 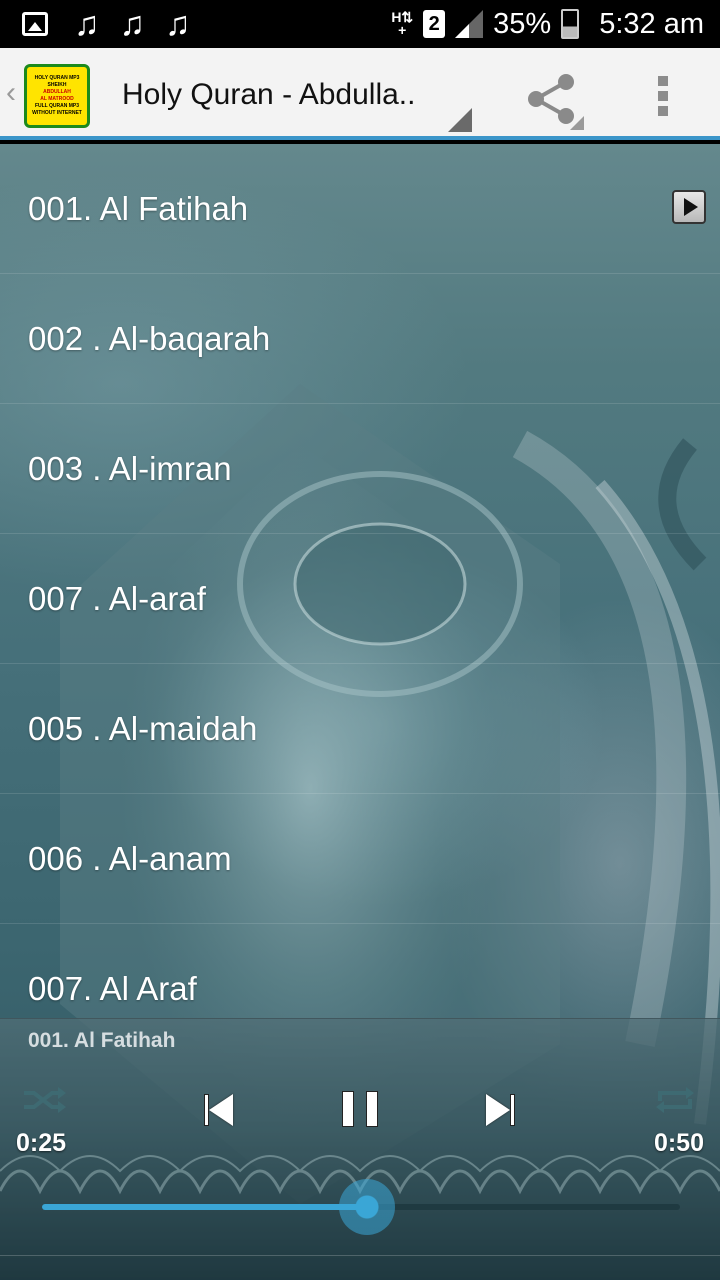 I want to click on track-title: 001. Al Fatihah, so click(x=138, y=208).